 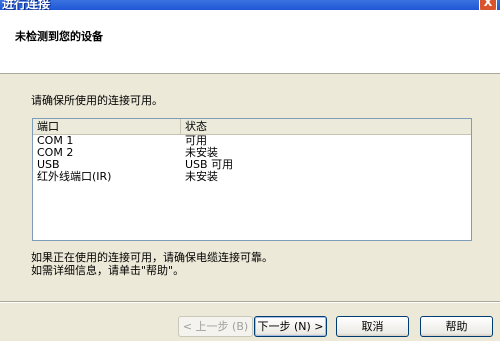 I want to click on close-icon: X, so click(x=488, y=5).